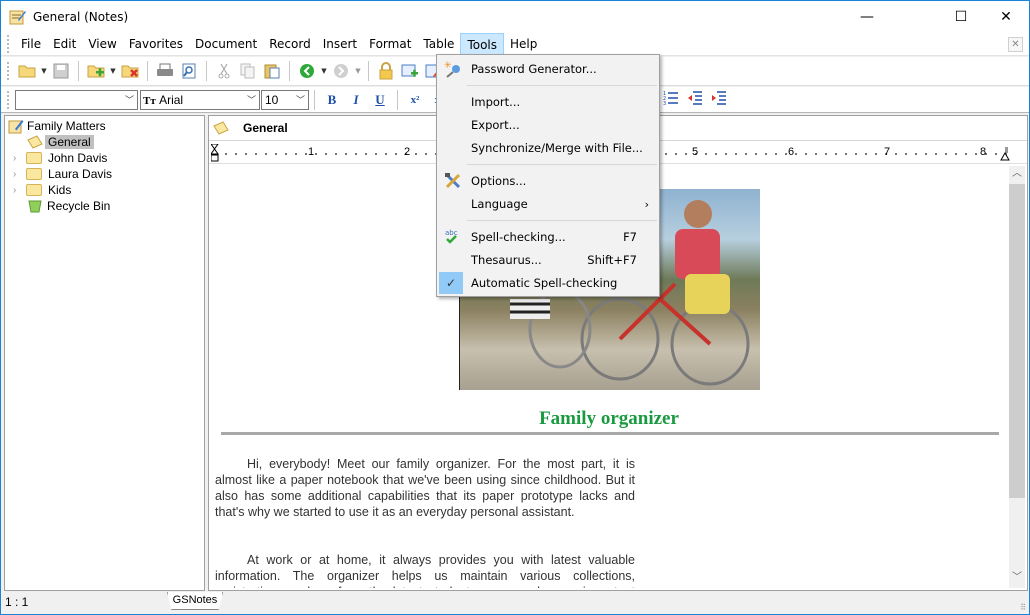 The image size is (1030, 615). Describe the element at coordinates (8, 43) in the screenshot. I see `menubar-grip` at that location.